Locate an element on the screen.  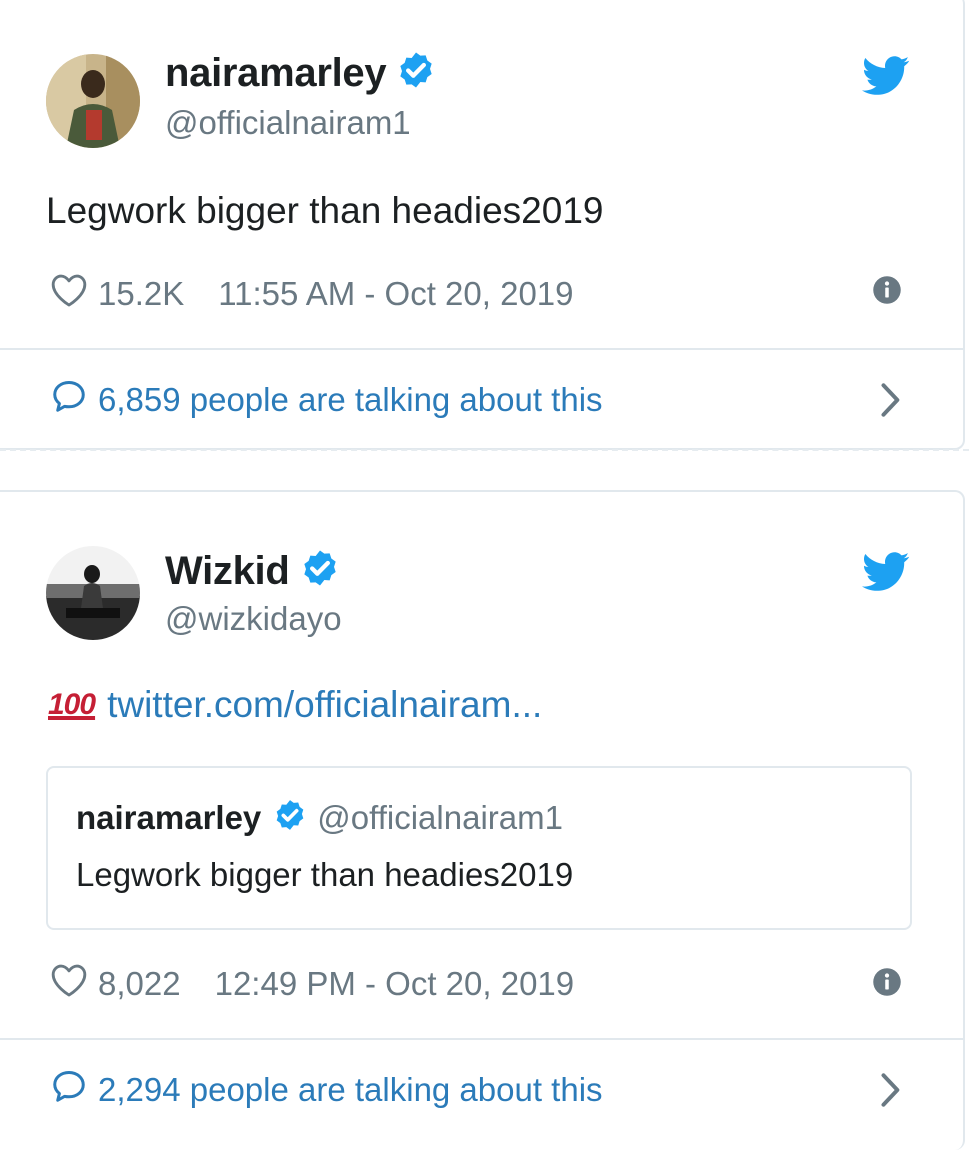
tweet-timestamp: 12:49 PM - Oct 20, 2019 is located at coordinates (395, 984).